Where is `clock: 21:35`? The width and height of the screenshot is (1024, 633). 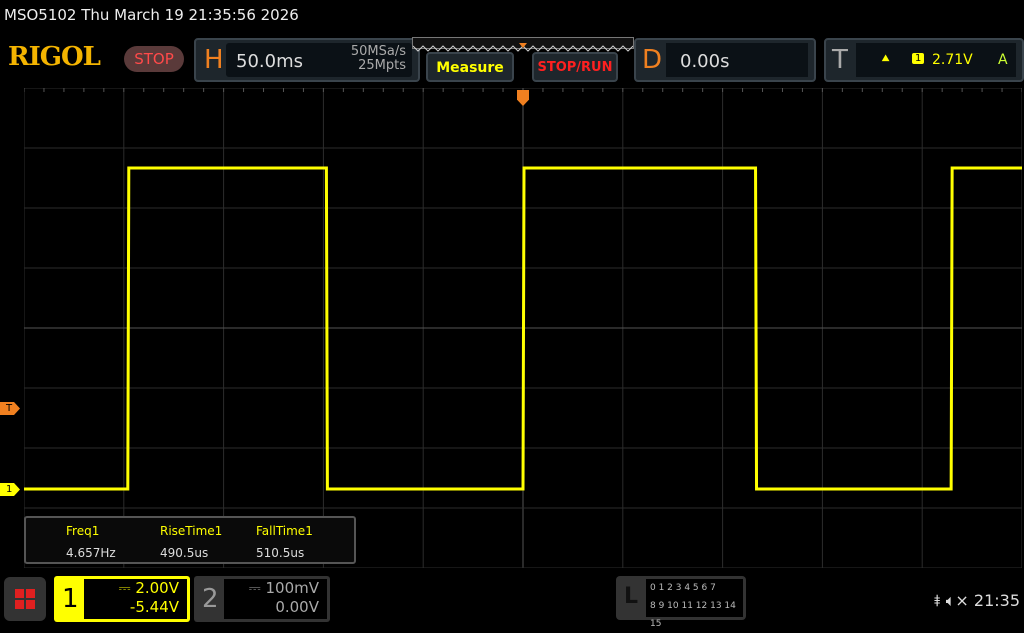
clock: 21:35 is located at coordinates (996, 600).